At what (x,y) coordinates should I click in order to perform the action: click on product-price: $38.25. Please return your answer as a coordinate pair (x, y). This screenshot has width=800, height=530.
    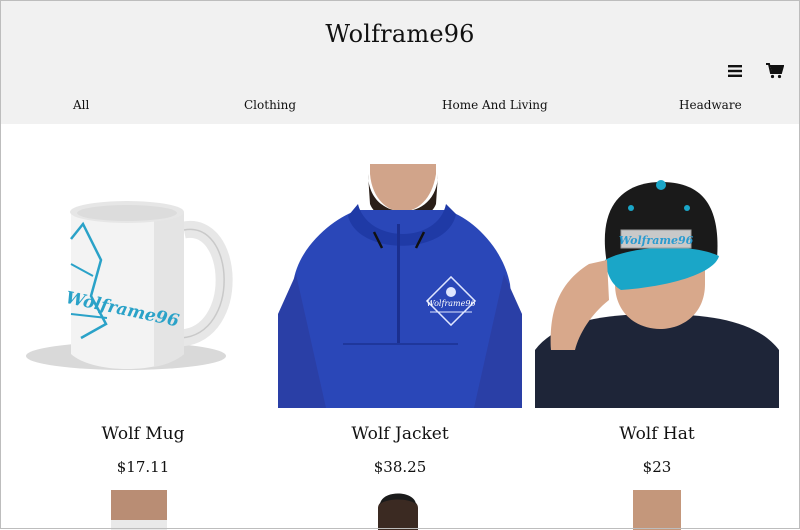
    Looking at the image, I should click on (400, 467).